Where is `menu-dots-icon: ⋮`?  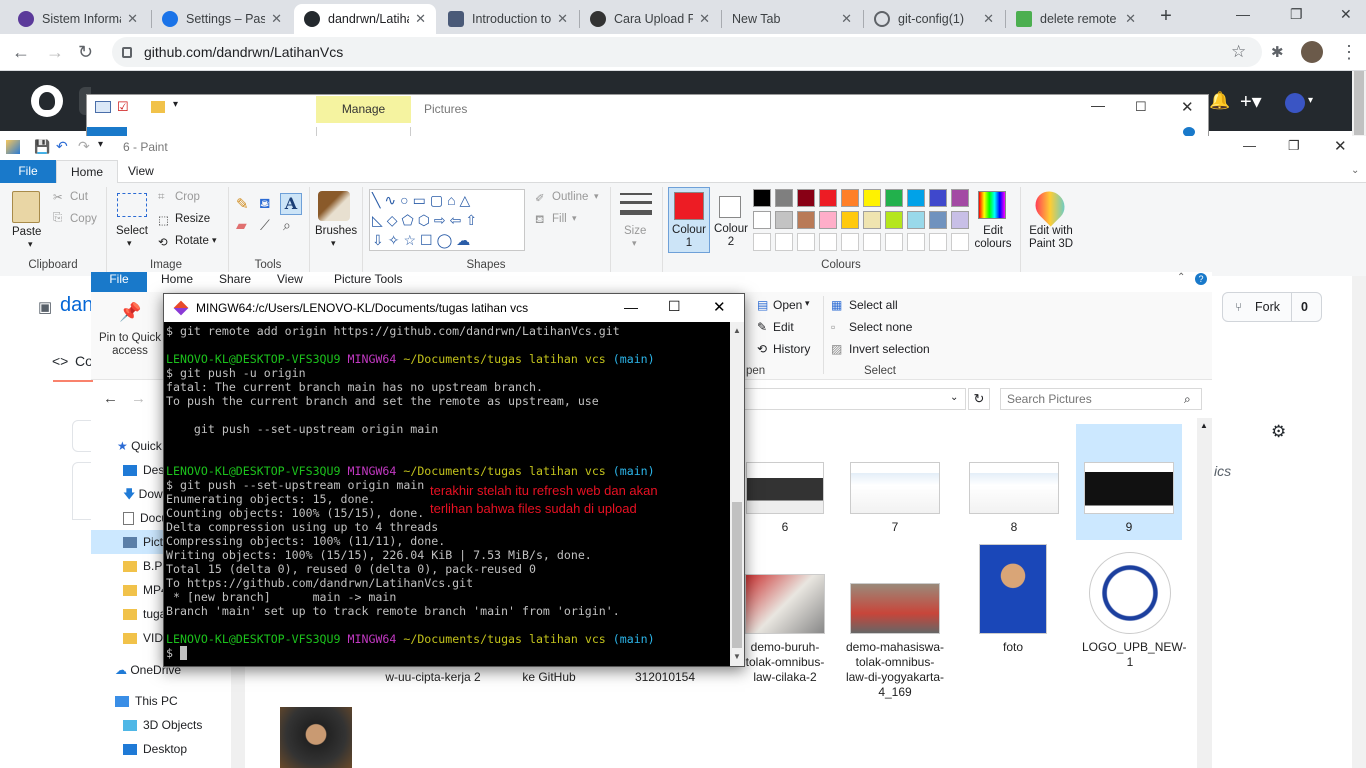 menu-dots-icon: ⋮ is located at coordinates (1349, 52).